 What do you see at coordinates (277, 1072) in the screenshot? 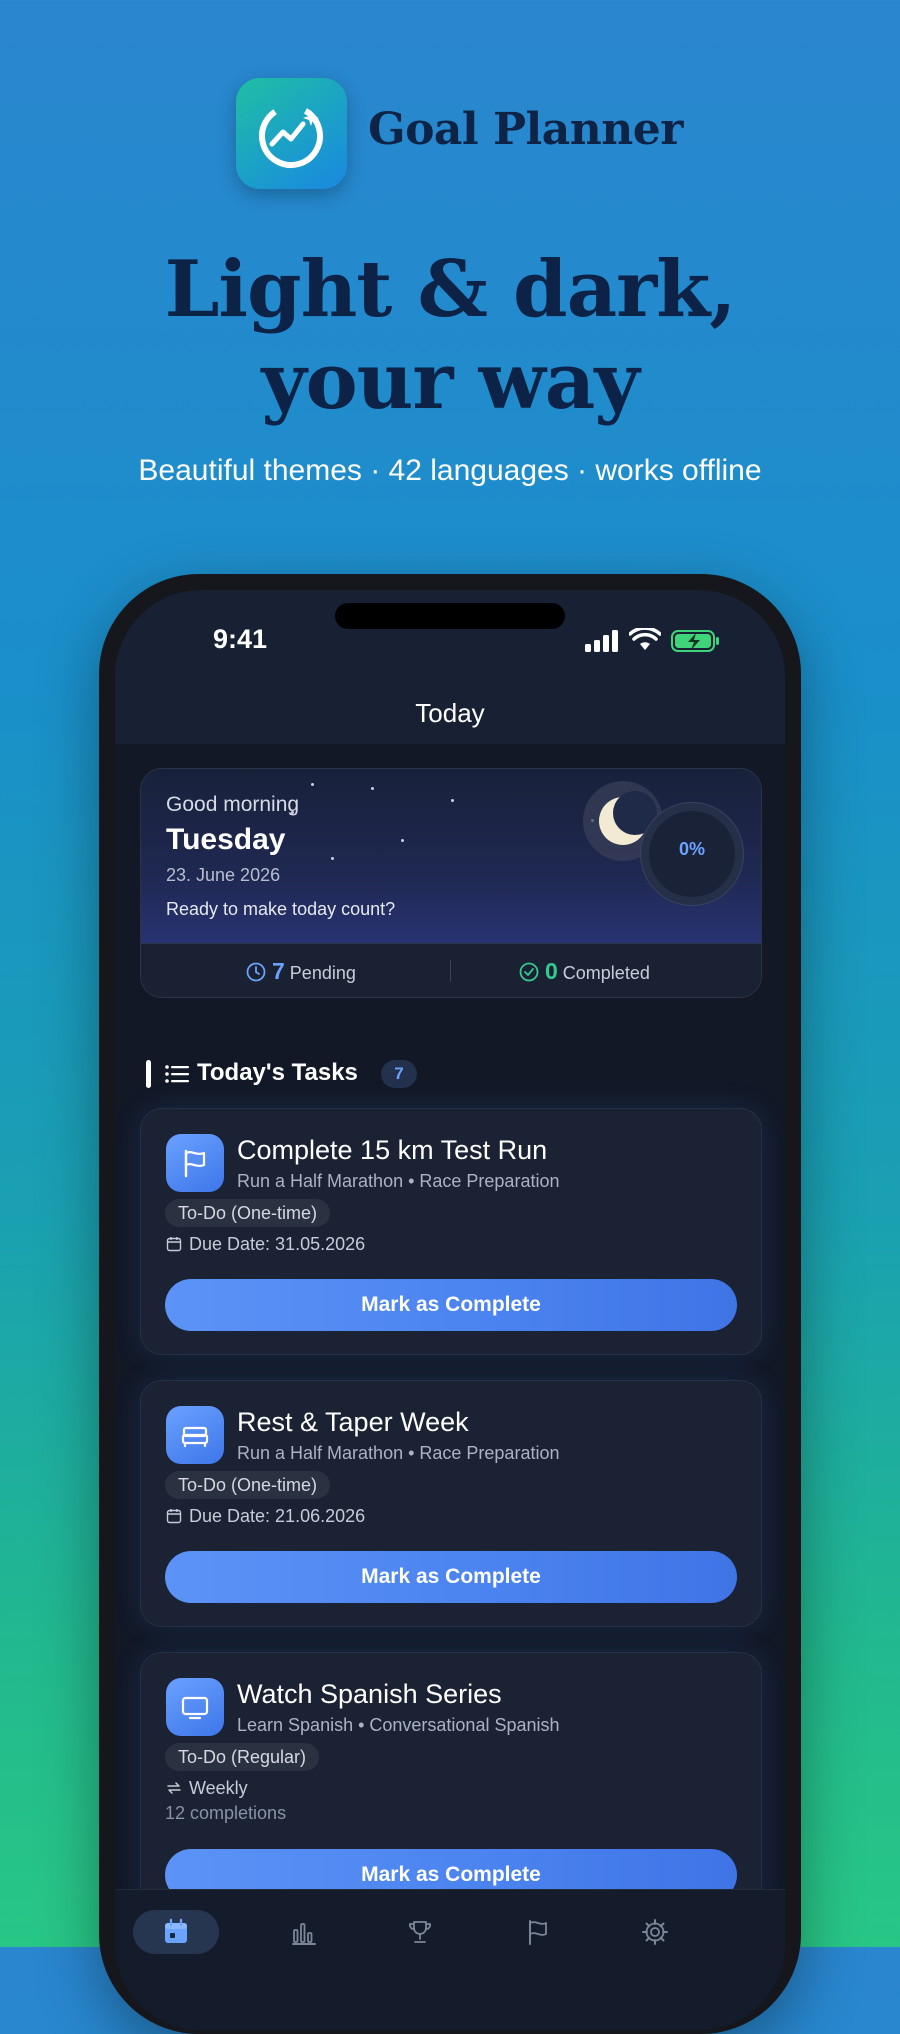
I see `section-title: Today's Tasks` at bounding box center [277, 1072].